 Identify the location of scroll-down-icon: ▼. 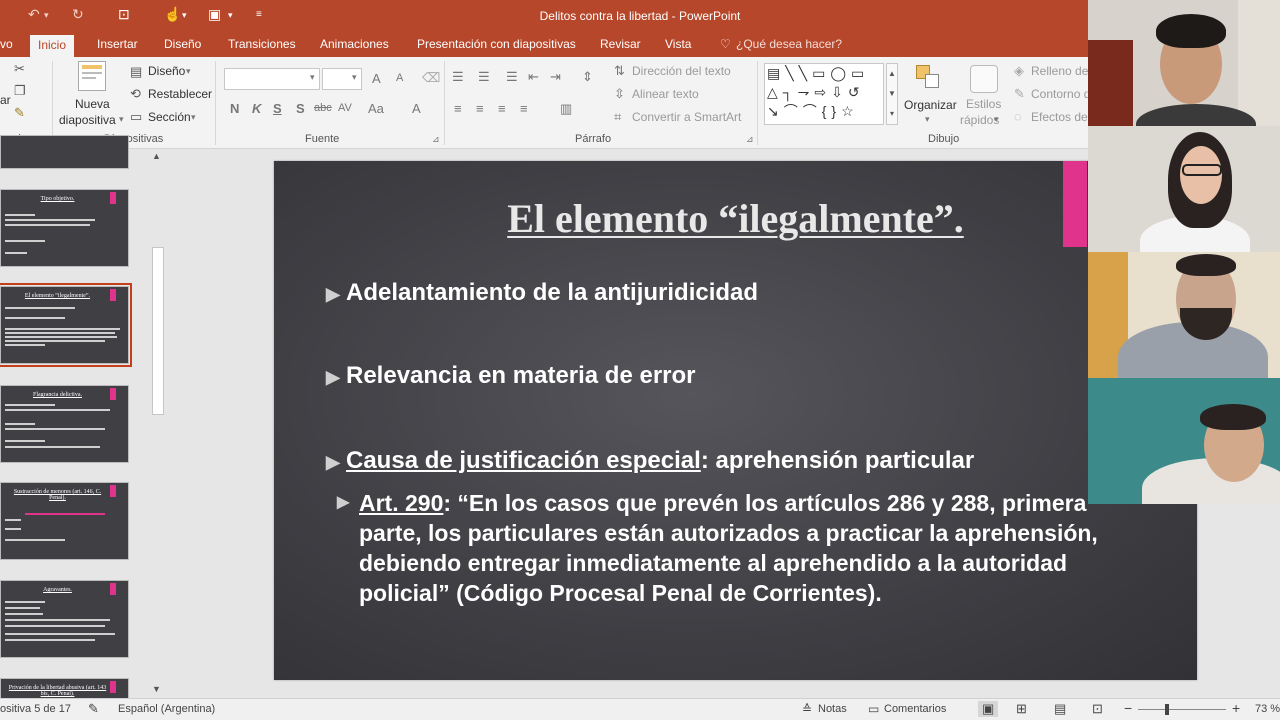
(156, 689).